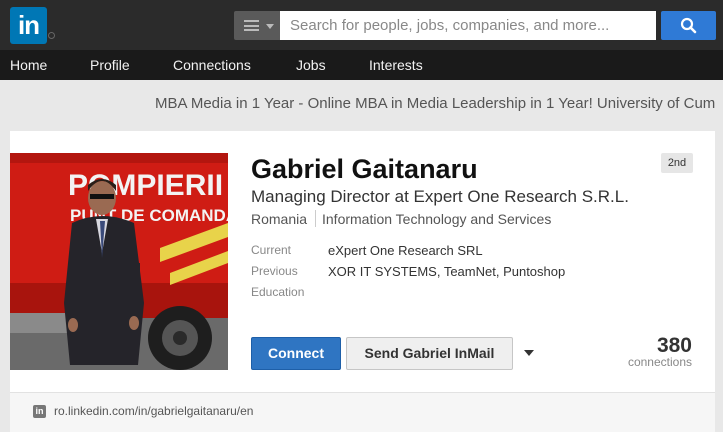  What do you see at coordinates (28, 25) in the screenshot?
I see `linkedin-logo: in` at bounding box center [28, 25].